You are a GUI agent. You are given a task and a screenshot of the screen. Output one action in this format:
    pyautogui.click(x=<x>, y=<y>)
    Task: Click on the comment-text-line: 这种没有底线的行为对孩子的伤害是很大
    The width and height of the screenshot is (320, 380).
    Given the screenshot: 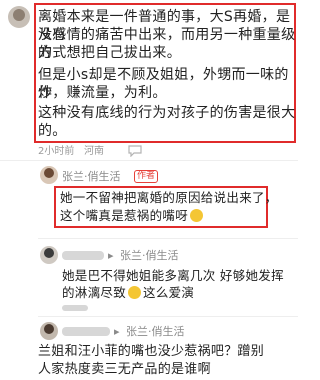 What is the action you would take?
    pyautogui.click(x=167, y=113)
    